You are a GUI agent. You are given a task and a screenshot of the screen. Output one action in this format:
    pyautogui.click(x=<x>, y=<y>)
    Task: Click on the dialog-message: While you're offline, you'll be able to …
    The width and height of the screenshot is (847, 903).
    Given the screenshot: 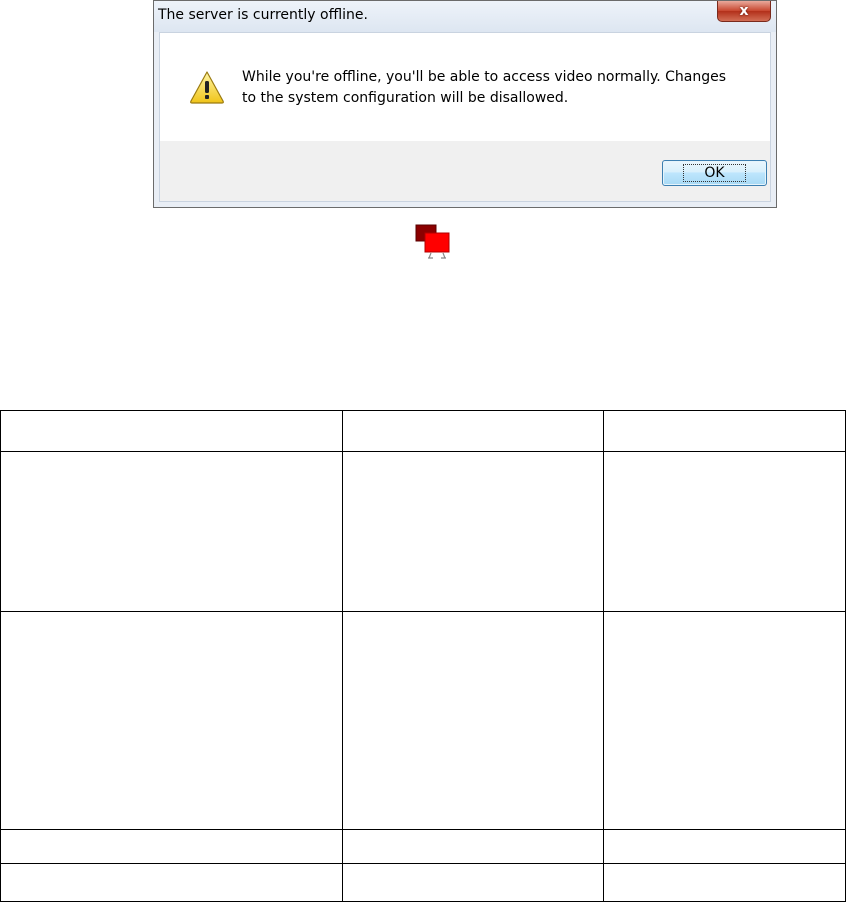 What is the action you would take?
    pyautogui.click(x=484, y=87)
    